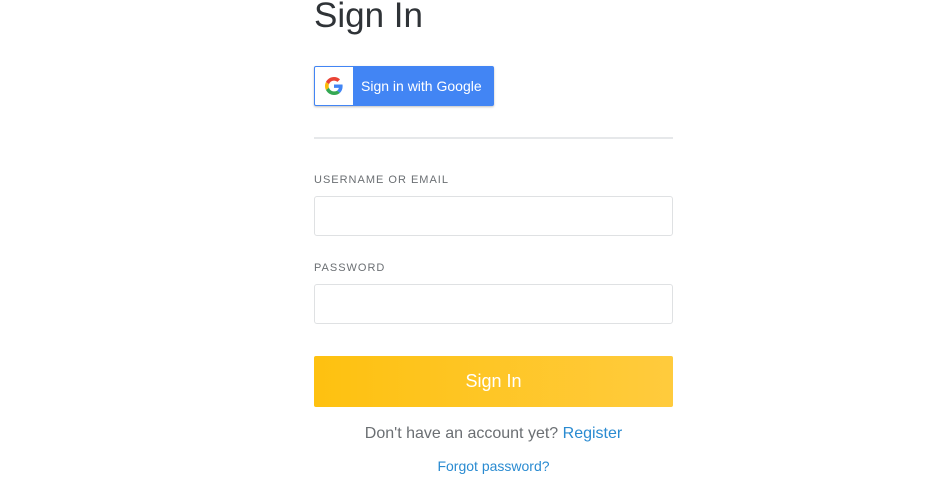 This screenshot has width=940, height=486. I want to click on password-label: PASSWORD, so click(350, 268).